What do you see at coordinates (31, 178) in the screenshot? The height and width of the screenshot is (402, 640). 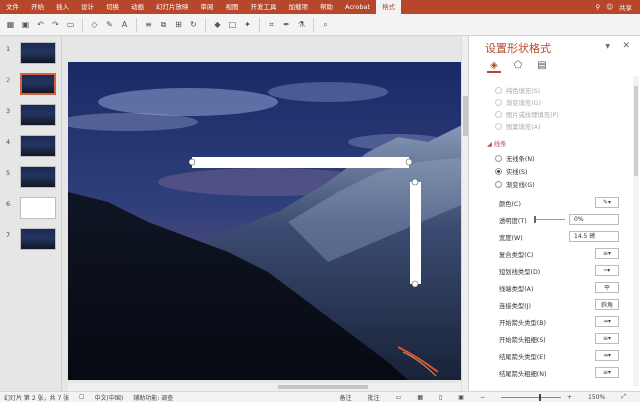 I see `slide-thumbnail-5: 5` at bounding box center [31, 178].